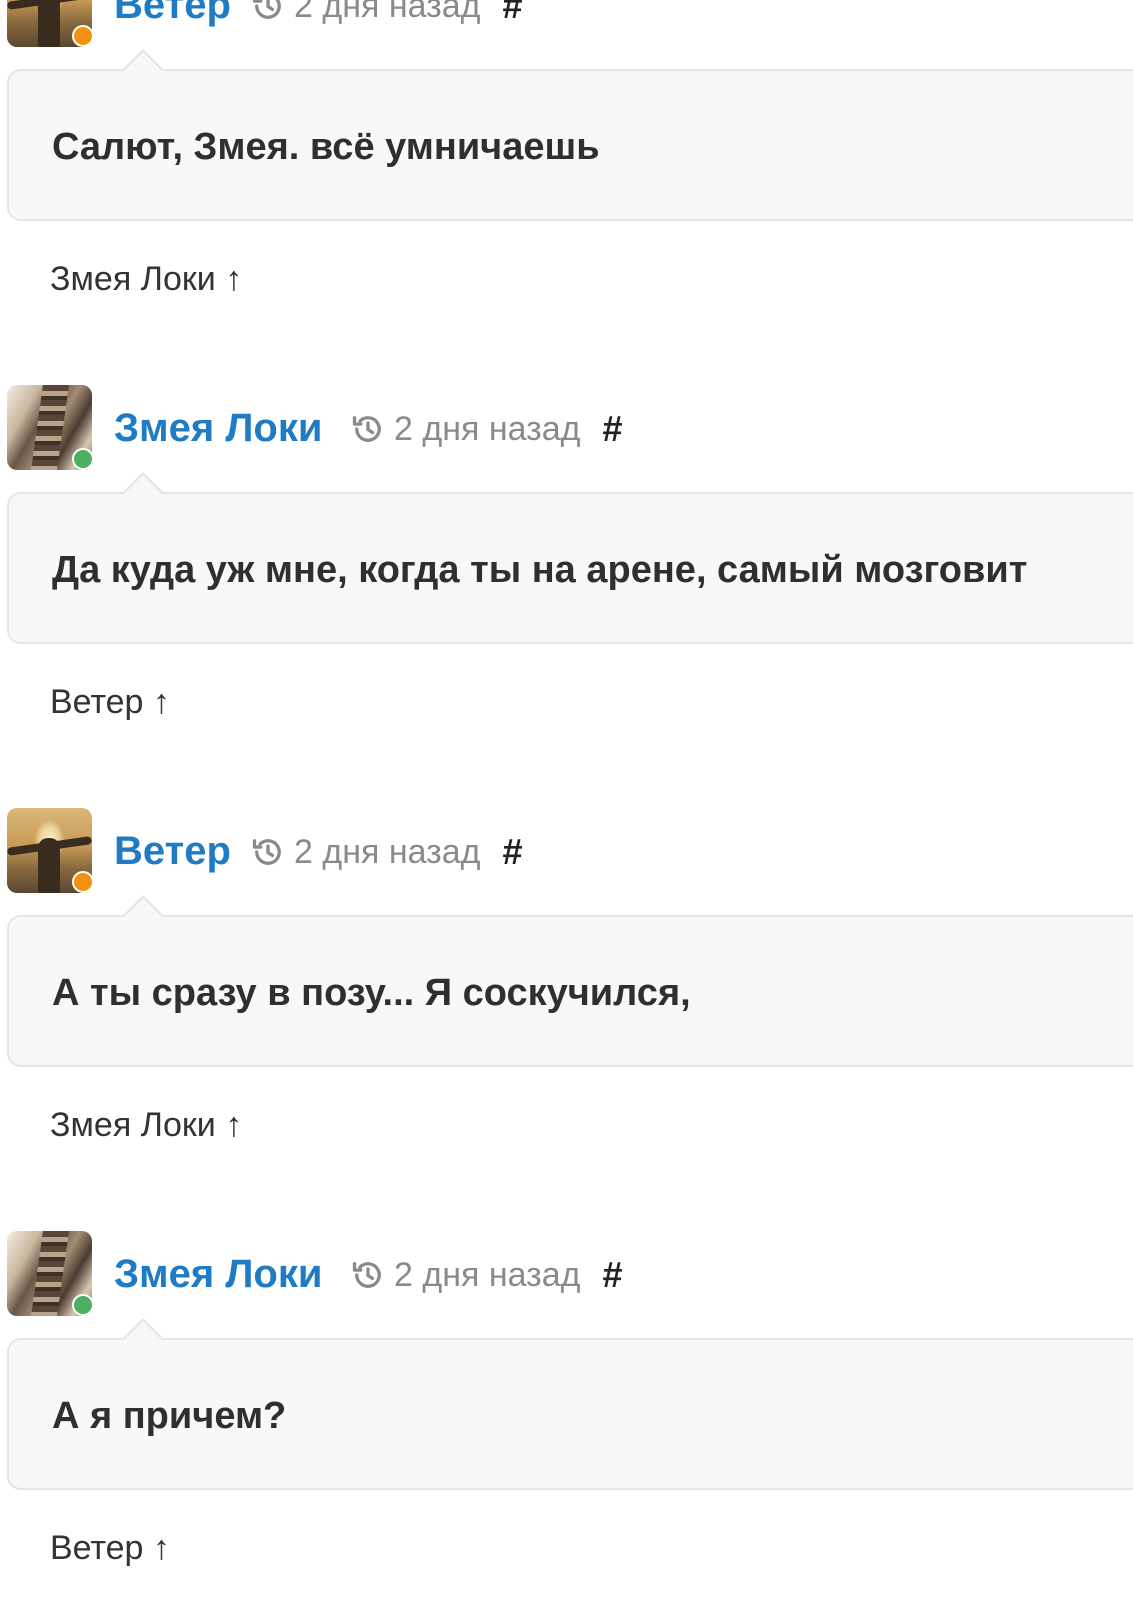 The height and width of the screenshot is (1615, 1133). What do you see at coordinates (570, 1404) in the screenshot?
I see `comment-bubble: А я причем?` at bounding box center [570, 1404].